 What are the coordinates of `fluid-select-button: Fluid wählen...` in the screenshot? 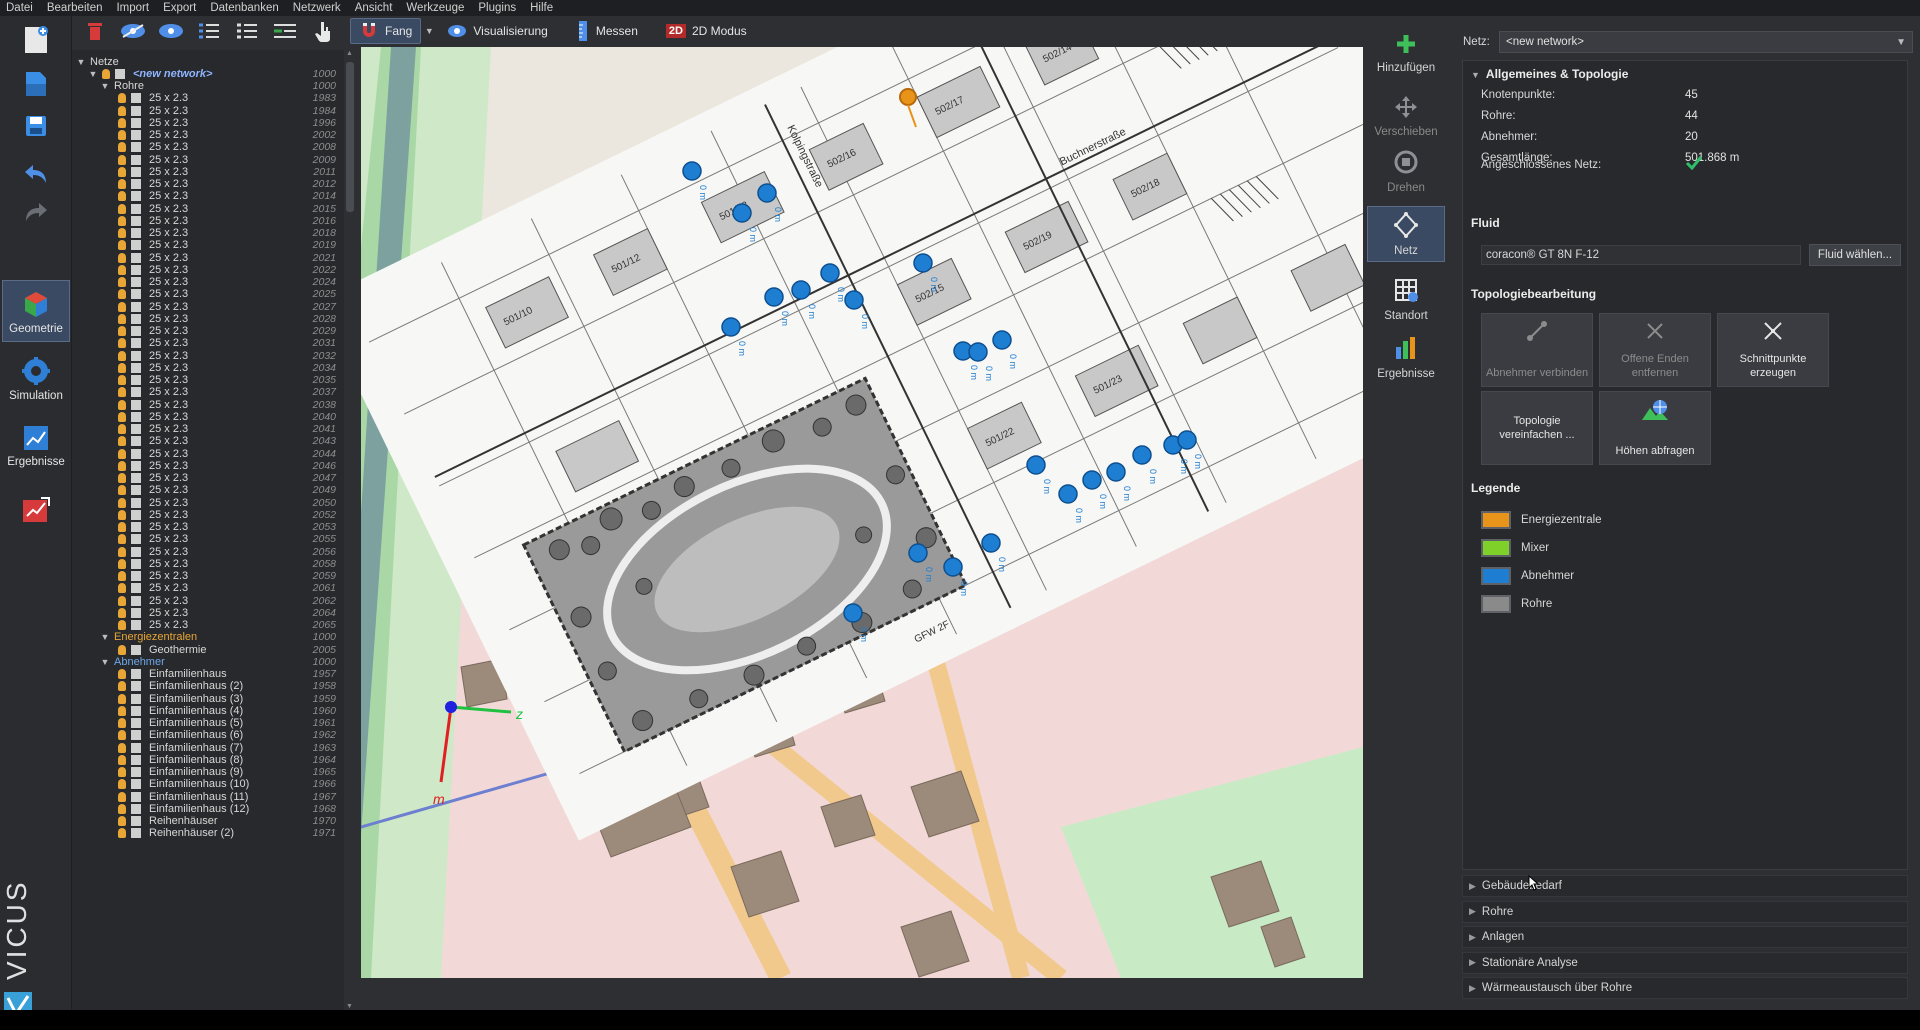 It's located at (1855, 255).